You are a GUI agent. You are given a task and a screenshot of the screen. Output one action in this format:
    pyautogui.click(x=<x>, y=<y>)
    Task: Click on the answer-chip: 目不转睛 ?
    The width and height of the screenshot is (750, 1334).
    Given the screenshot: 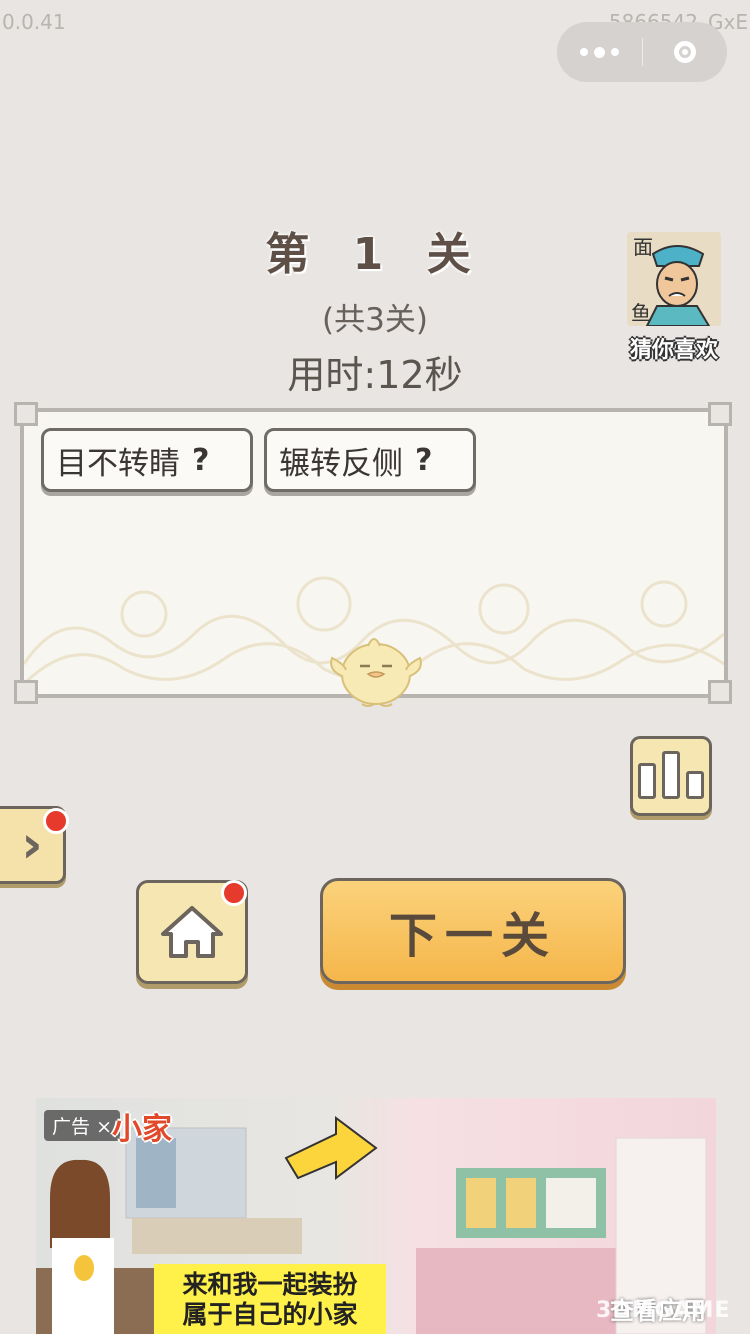 What is the action you would take?
    pyautogui.click(x=147, y=460)
    